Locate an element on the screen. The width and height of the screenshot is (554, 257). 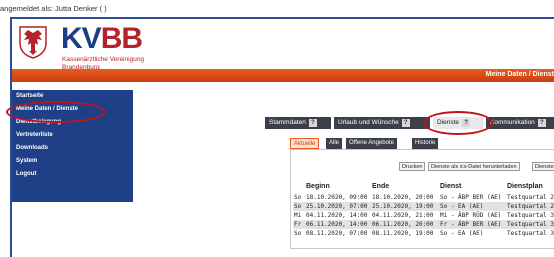
dienste-fuer-button: Dienste für is located at coordinates (543, 166).